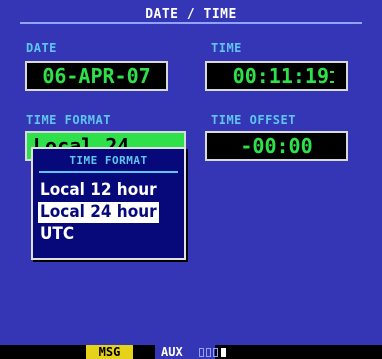 The width and height of the screenshot is (382, 359). What do you see at coordinates (57, 234) in the screenshot?
I see `option-utc: UTC` at bounding box center [57, 234].